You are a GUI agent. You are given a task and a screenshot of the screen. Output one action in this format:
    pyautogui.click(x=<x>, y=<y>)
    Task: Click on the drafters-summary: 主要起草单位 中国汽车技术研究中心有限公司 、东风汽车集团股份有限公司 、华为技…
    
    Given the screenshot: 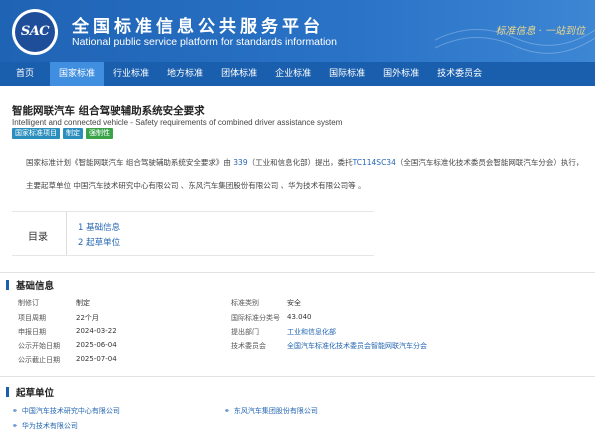 What is the action you would take?
    pyautogui.click(x=196, y=185)
    